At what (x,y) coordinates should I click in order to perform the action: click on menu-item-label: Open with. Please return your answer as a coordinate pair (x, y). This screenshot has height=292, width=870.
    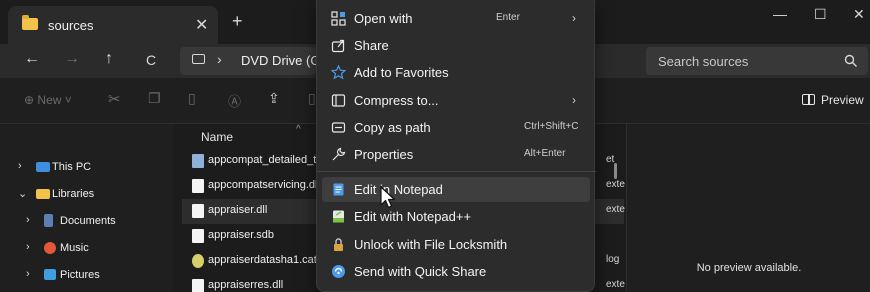
    Looking at the image, I should click on (383, 18).